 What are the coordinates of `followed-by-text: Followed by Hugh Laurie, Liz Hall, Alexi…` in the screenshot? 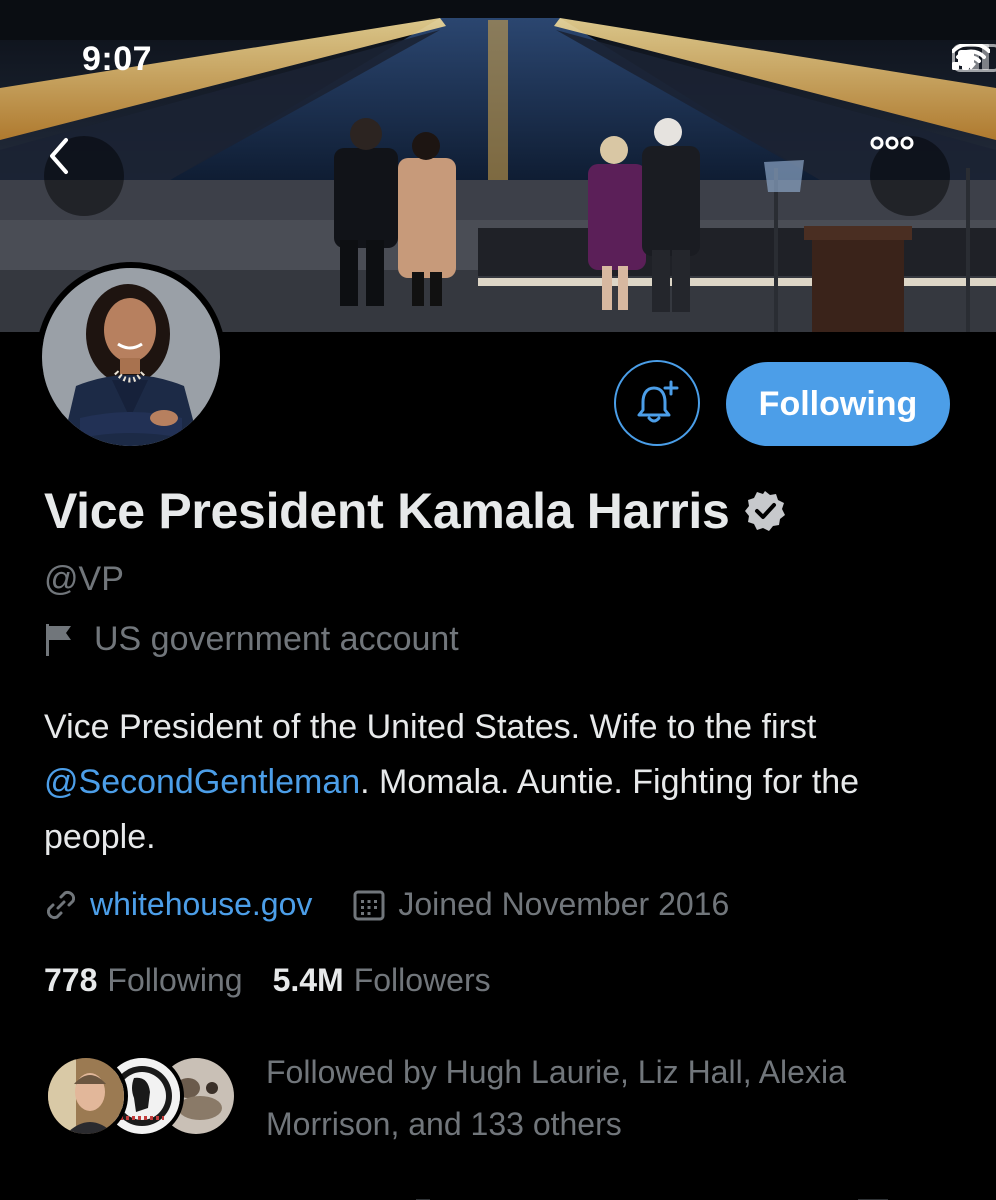 It's located at (556, 1098).